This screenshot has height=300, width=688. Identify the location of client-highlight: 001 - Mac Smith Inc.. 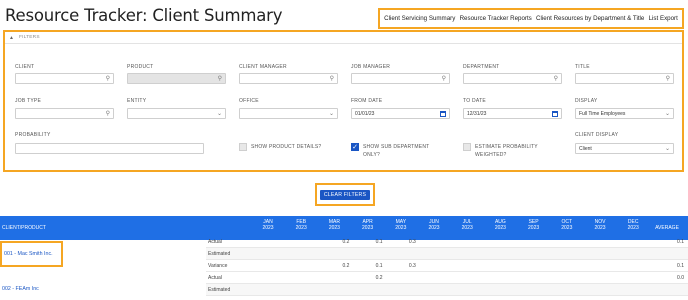
(31, 254).